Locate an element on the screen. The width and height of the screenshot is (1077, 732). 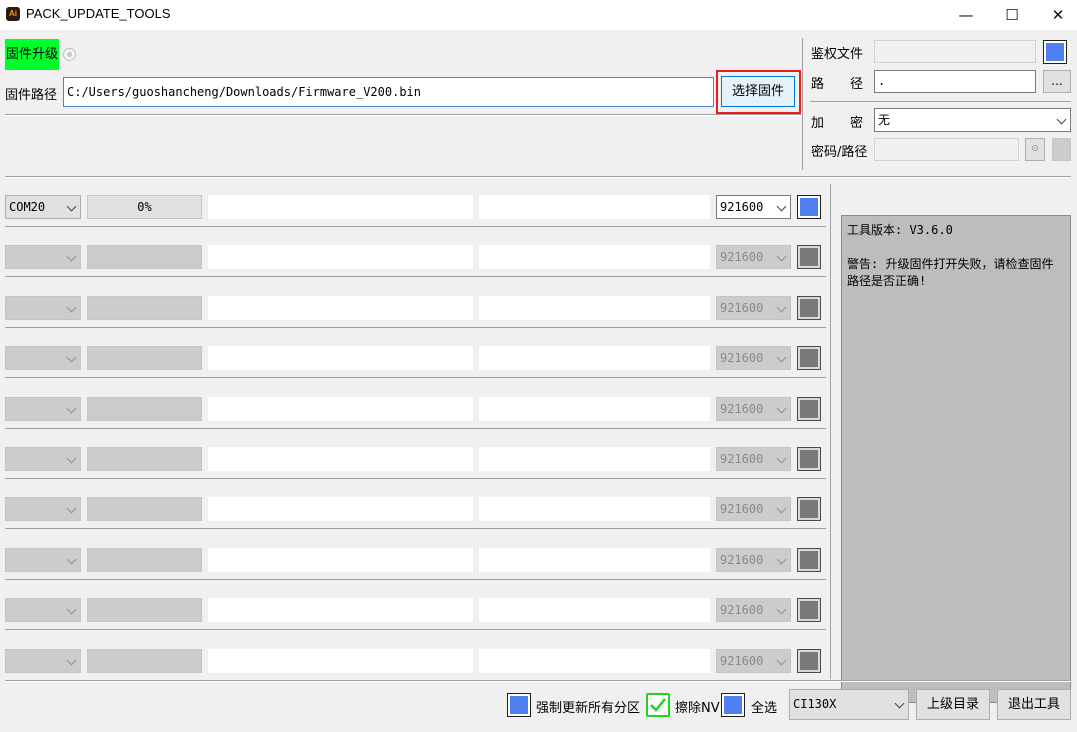
password-label: 密码/路径 is located at coordinates (839, 152).